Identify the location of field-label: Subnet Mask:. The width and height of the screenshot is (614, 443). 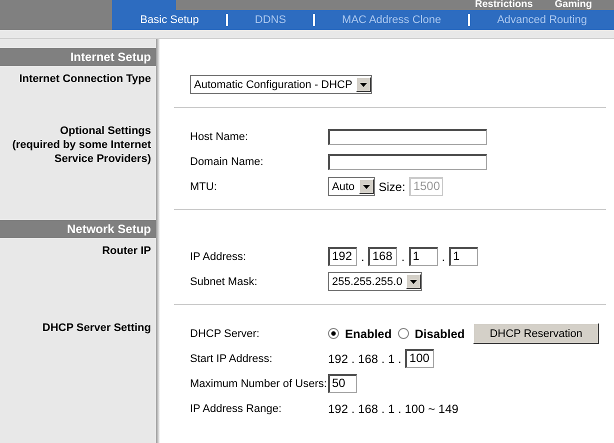
(224, 282).